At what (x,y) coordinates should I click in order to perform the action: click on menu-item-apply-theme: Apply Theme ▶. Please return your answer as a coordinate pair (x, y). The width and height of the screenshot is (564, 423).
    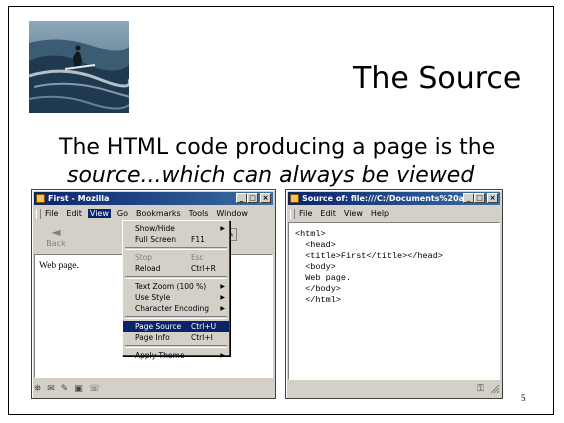
    Looking at the image, I should click on (176, 355).